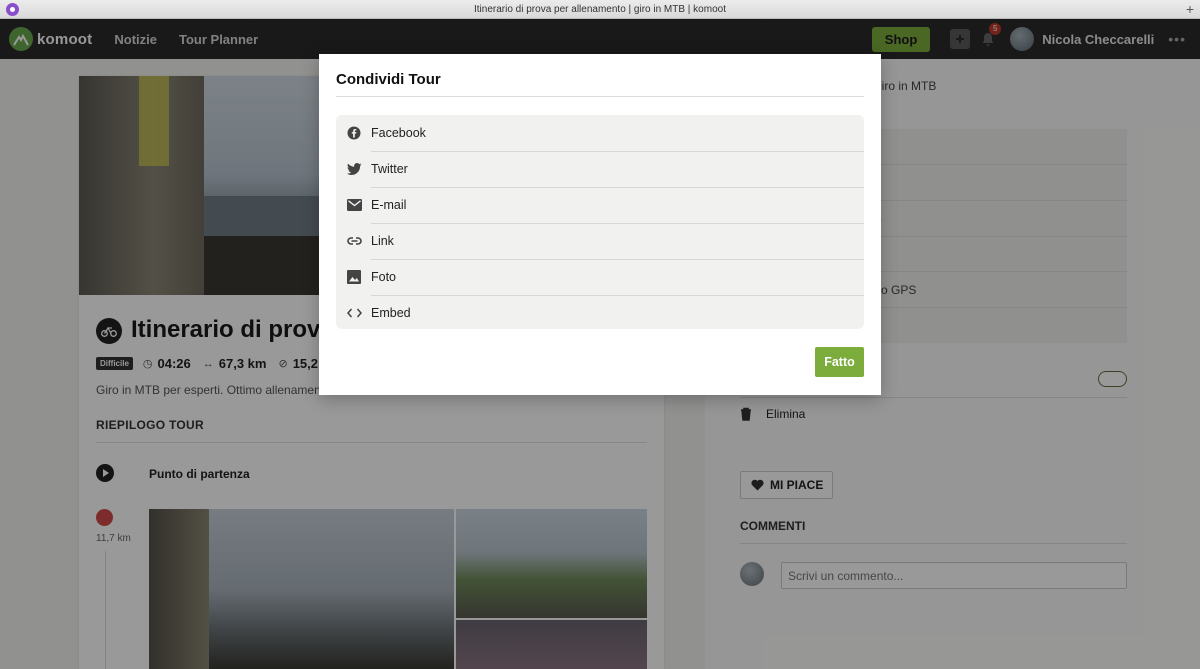 Image resolution: width=1200 pixels, height=669 pixels. What do you see at coordinates (600, 205) in the screenshot?
I see `share-email: E-mail` at bounding box center [600, 205].